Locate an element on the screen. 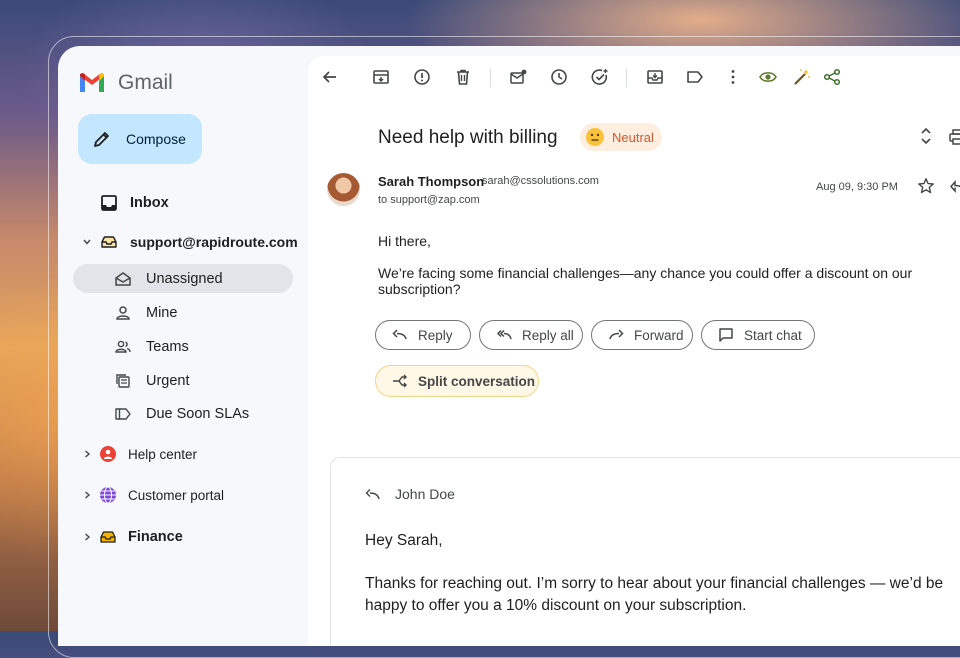 The height and width of the screenshot is (658, 960). people-icon is located at coordinates (123, 346).